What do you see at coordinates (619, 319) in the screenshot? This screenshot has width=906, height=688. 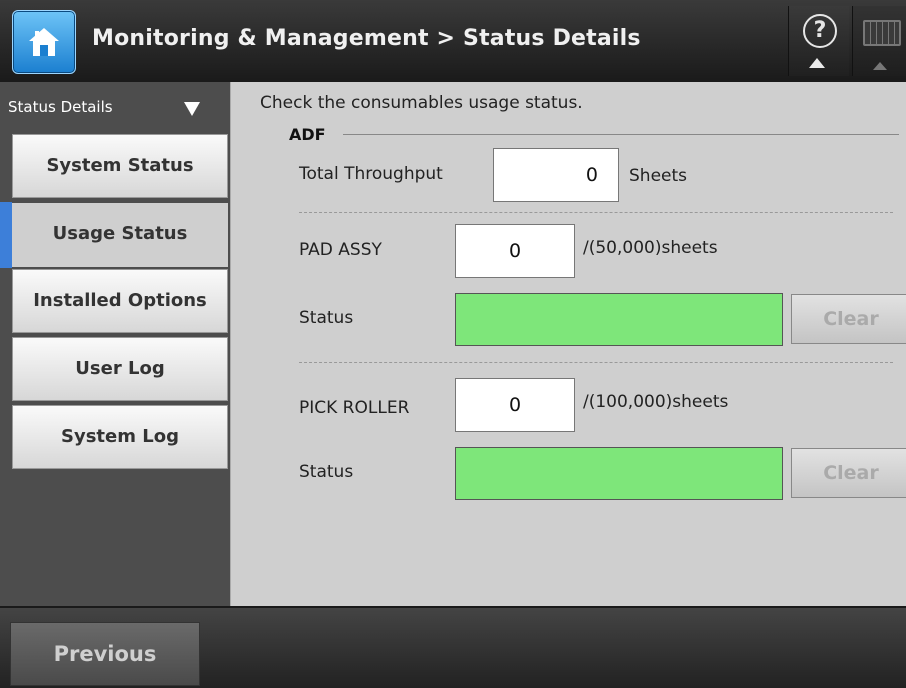 I see `pad-assy-status-bar` at bounding box center [619, 319].